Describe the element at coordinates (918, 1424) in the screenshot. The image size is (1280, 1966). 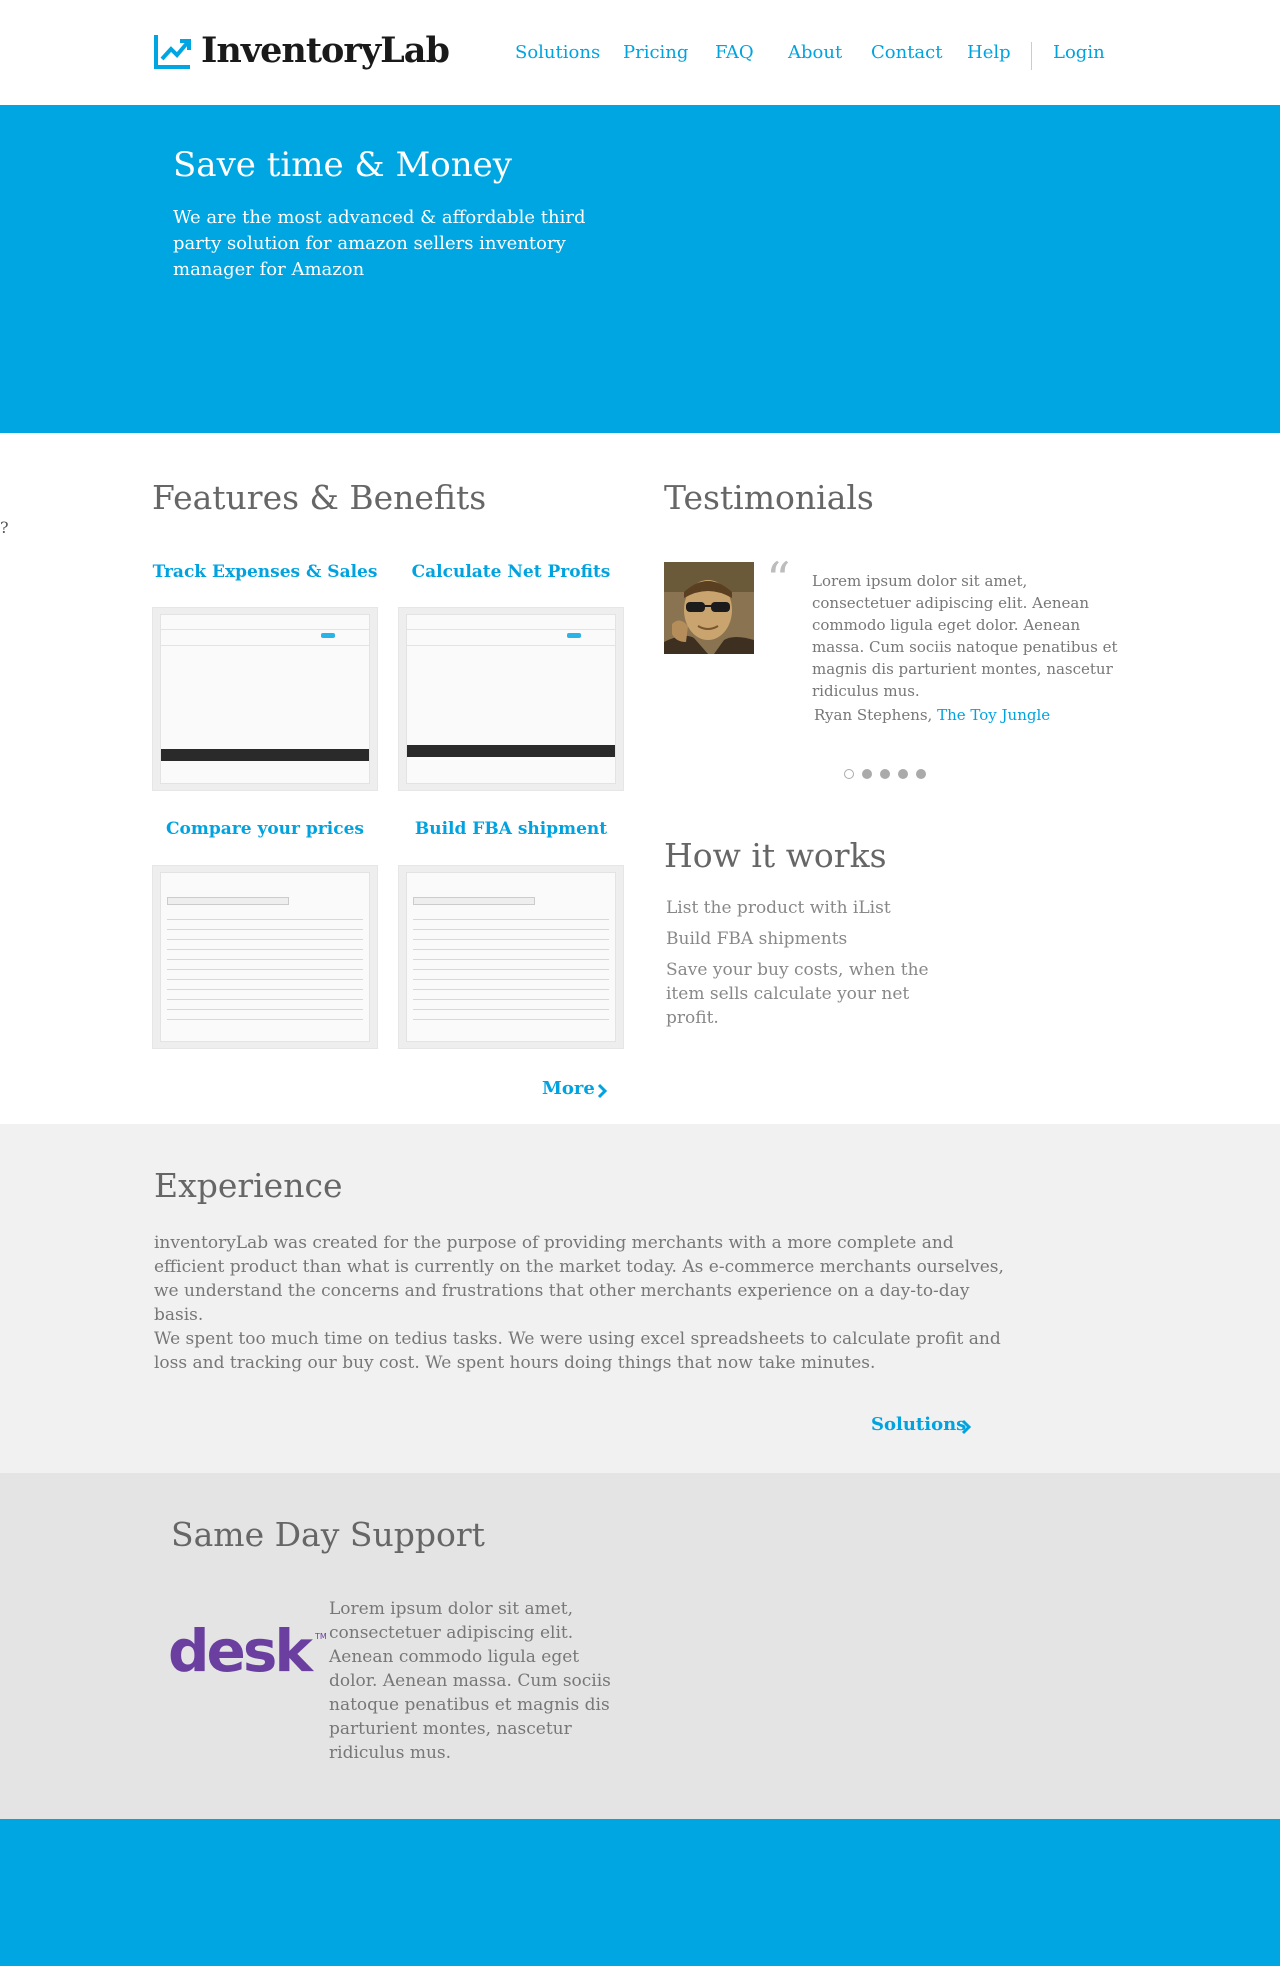
I see `solutions-link: Solutions` at that location.